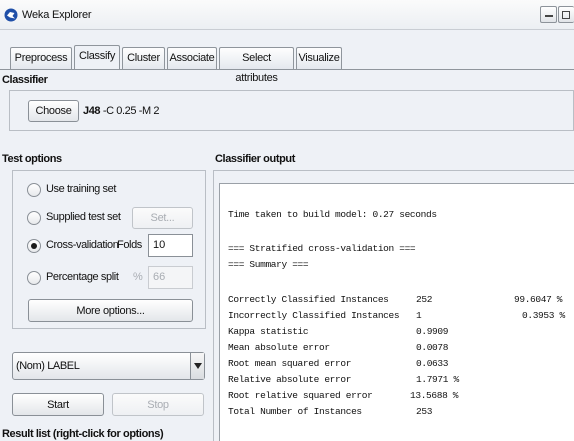 This screenshot has height=441, width=574. I want to click on minimize-icon, so click(549, 16).